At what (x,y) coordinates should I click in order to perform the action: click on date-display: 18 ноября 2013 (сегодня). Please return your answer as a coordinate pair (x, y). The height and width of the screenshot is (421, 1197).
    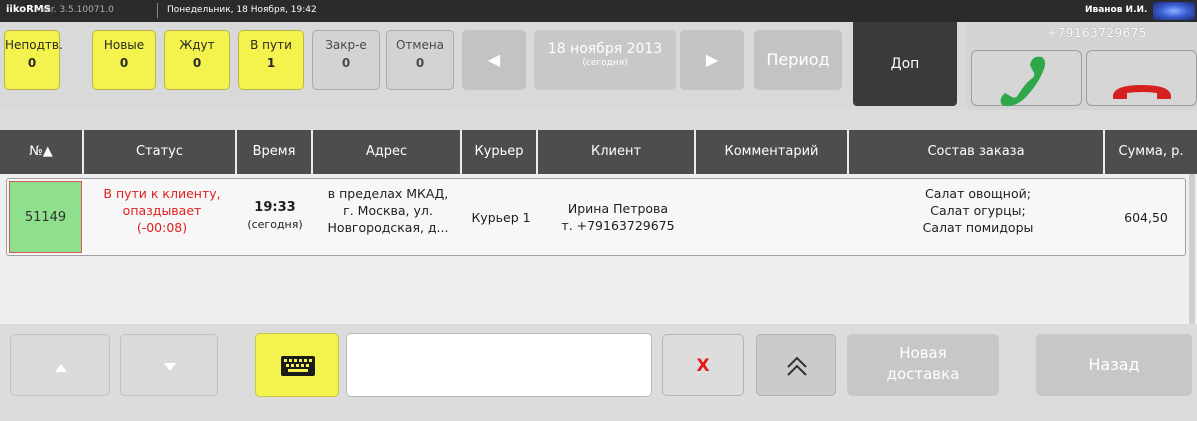
    Looking at the image, I should click on (605, 60).